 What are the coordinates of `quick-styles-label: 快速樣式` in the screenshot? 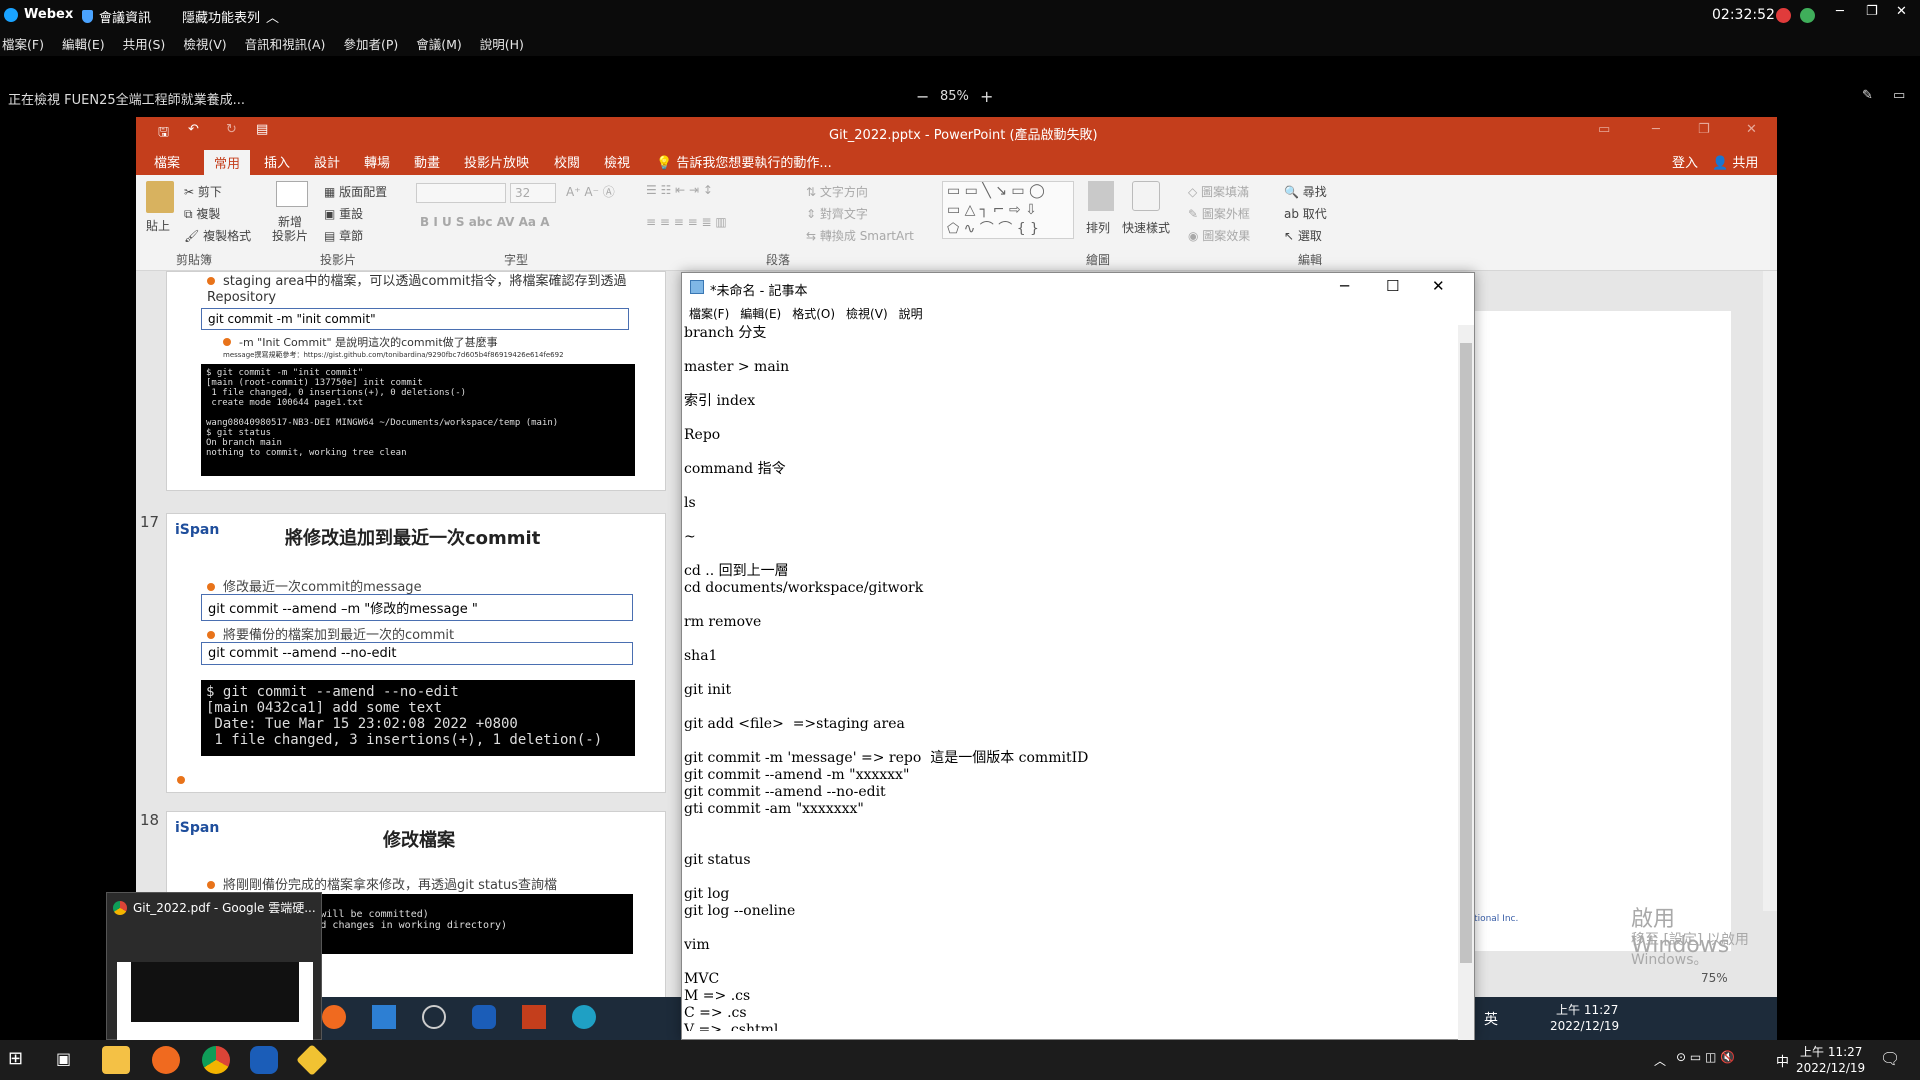 It's located at (1146, 227).